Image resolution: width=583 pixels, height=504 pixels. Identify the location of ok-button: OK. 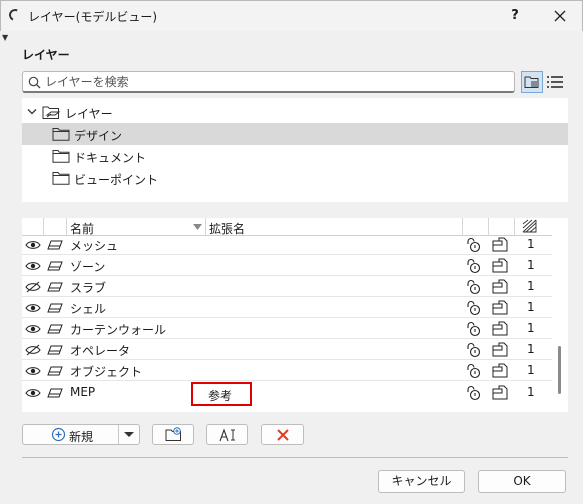
(522, 481).